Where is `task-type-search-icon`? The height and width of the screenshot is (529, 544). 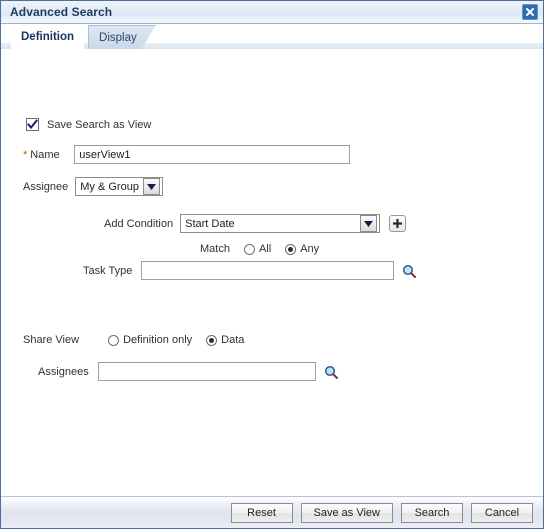 task-type-search-icon is located at coordinates (409, 271).